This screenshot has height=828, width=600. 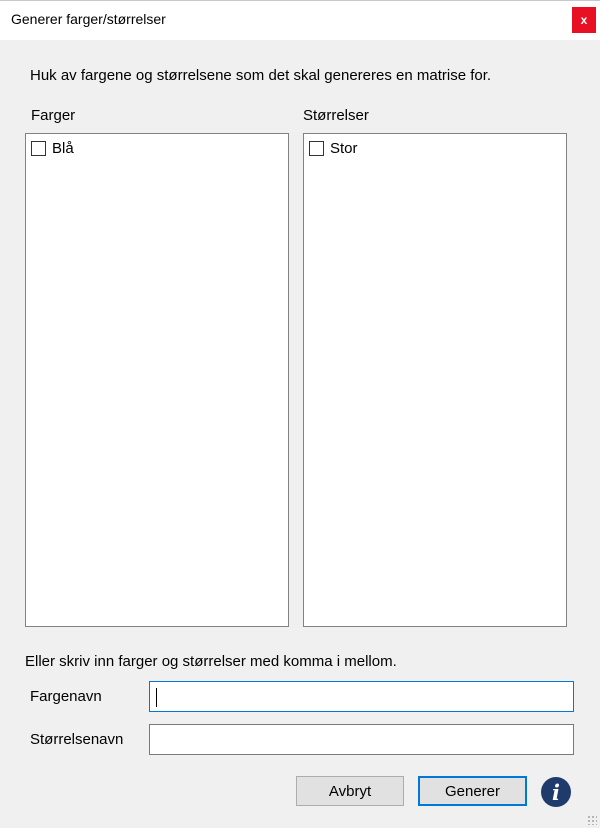 I want to click on close-icon: x, so click(x=584, y=20).